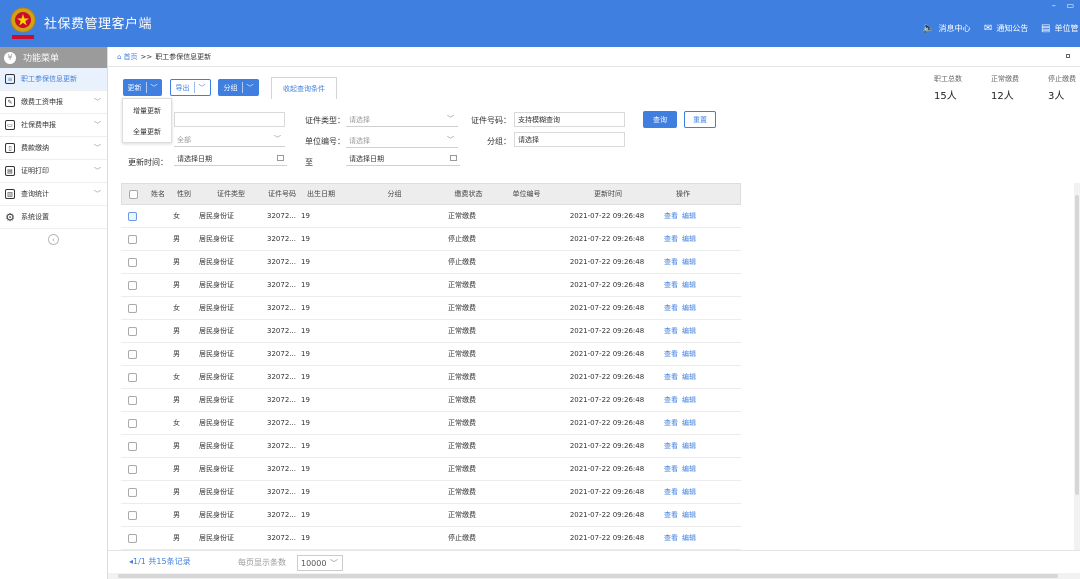 The height and width of the screenshot is (579, 1080). I want to click on sidebar-item-fee-declare: ▭ 社保费申报 ﹀, so click(53, 125).